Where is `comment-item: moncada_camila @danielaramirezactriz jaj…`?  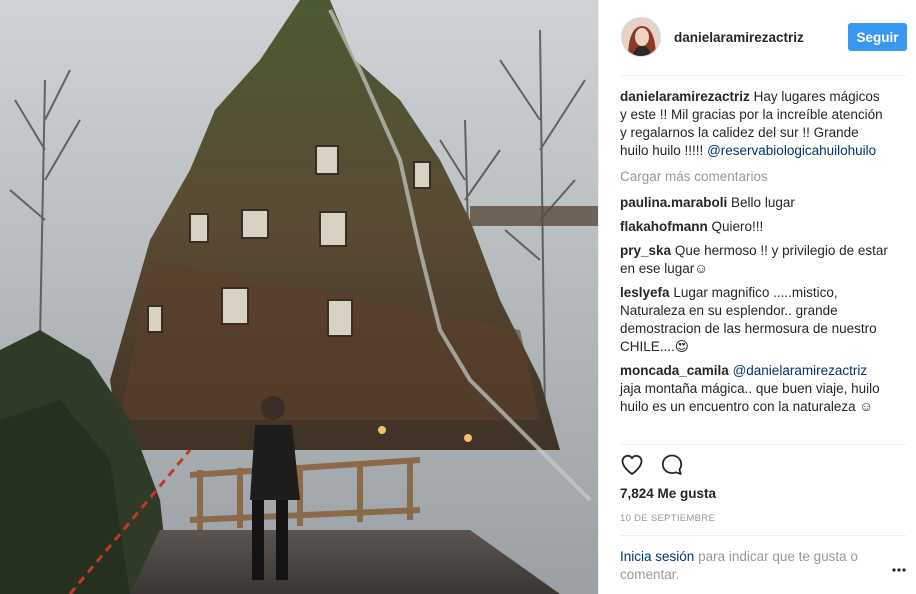 comment-item: moncada_camila @danielaramirezactriz jaj… is located at coordinates (755, 389).